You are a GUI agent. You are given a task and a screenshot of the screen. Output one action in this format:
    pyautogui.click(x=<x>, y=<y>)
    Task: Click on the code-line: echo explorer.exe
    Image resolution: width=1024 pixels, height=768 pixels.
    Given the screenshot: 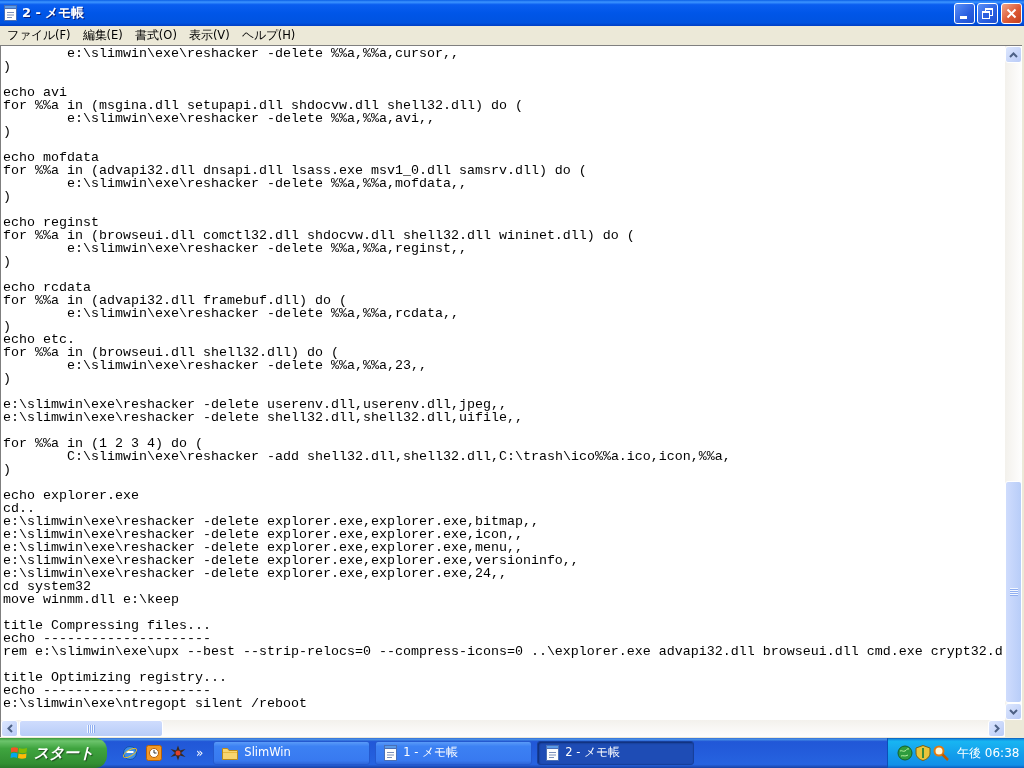 What is the action you would take?
    pyautogui.click(x=71, y=495)
    